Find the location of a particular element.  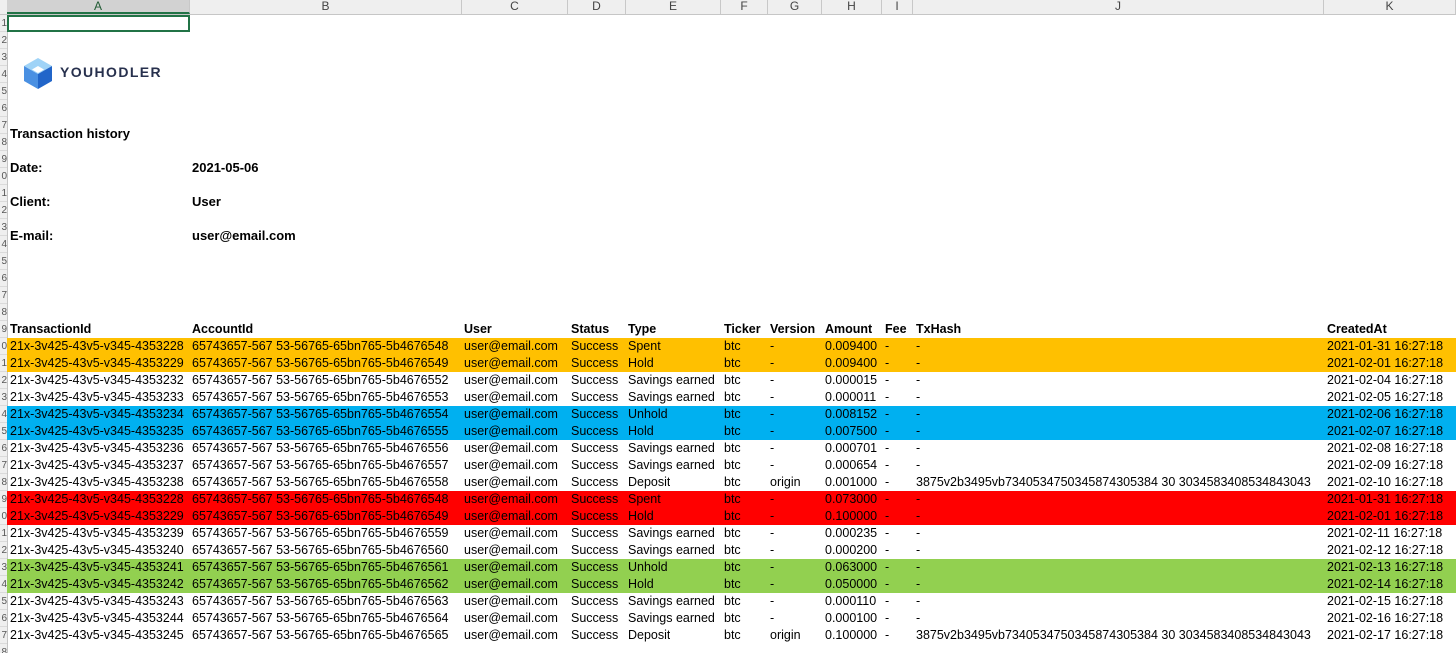

cell-created-at: 2021-02-08 16:27:18 is located at coordinates (1385, 448).